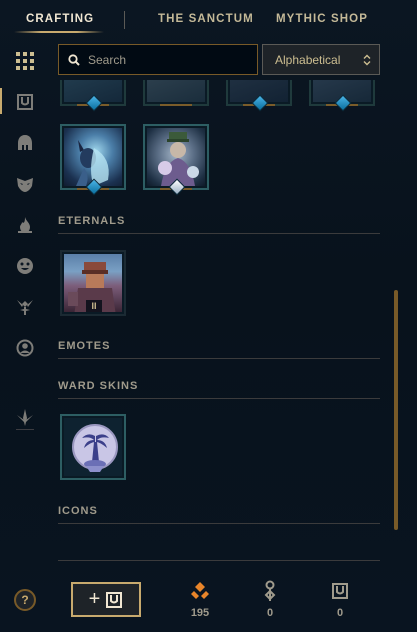 The width and height of the screenshot is (417, 632). I want to click on sidebar-item-champions, so click(25, 143).